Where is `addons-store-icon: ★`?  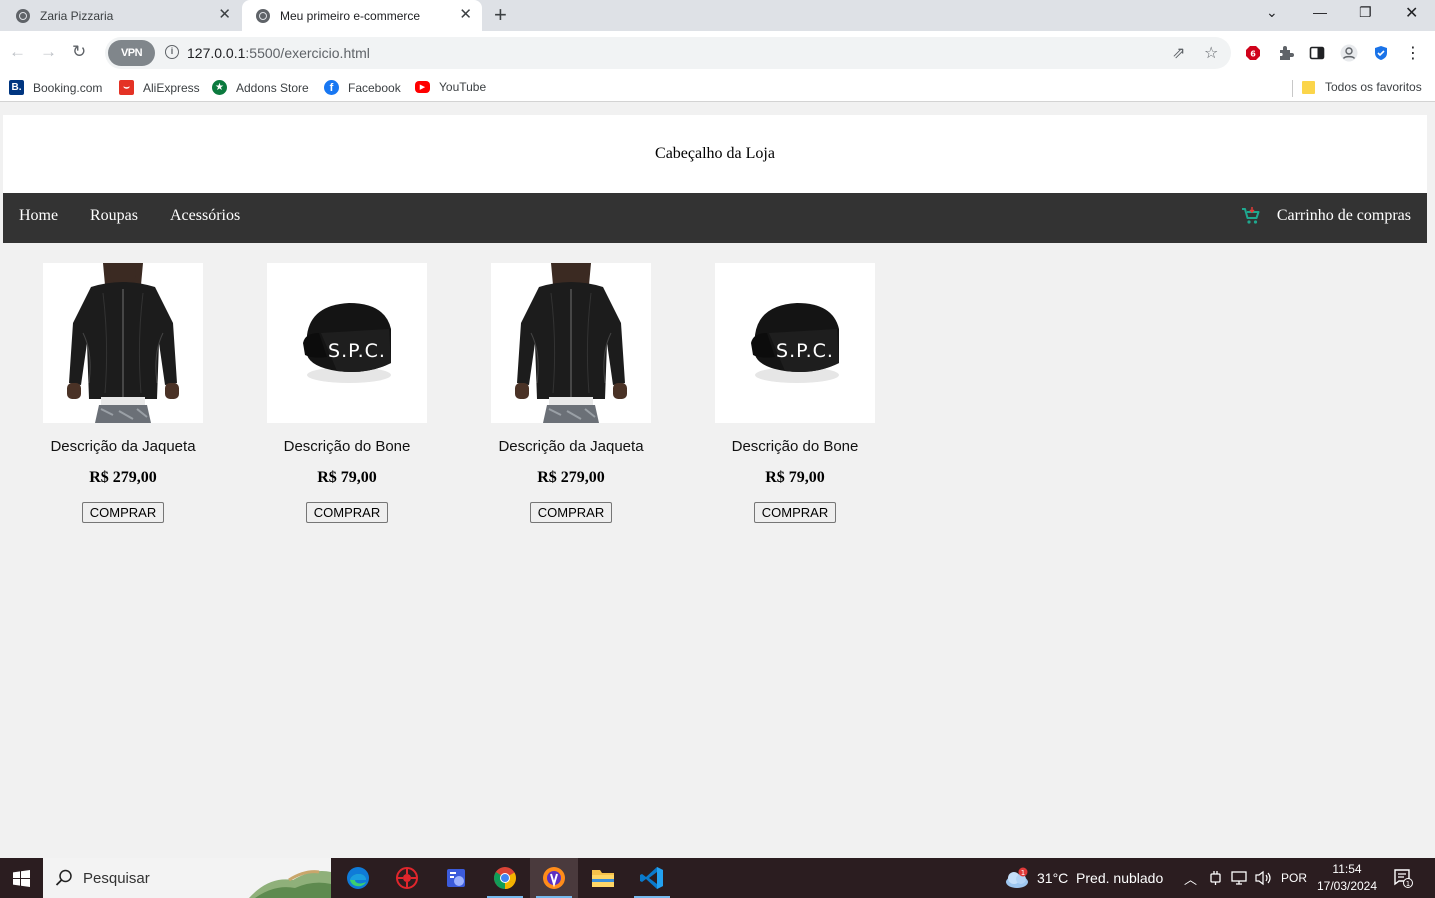 addons-store-icon: ★ is located at coordinates (219, 87).